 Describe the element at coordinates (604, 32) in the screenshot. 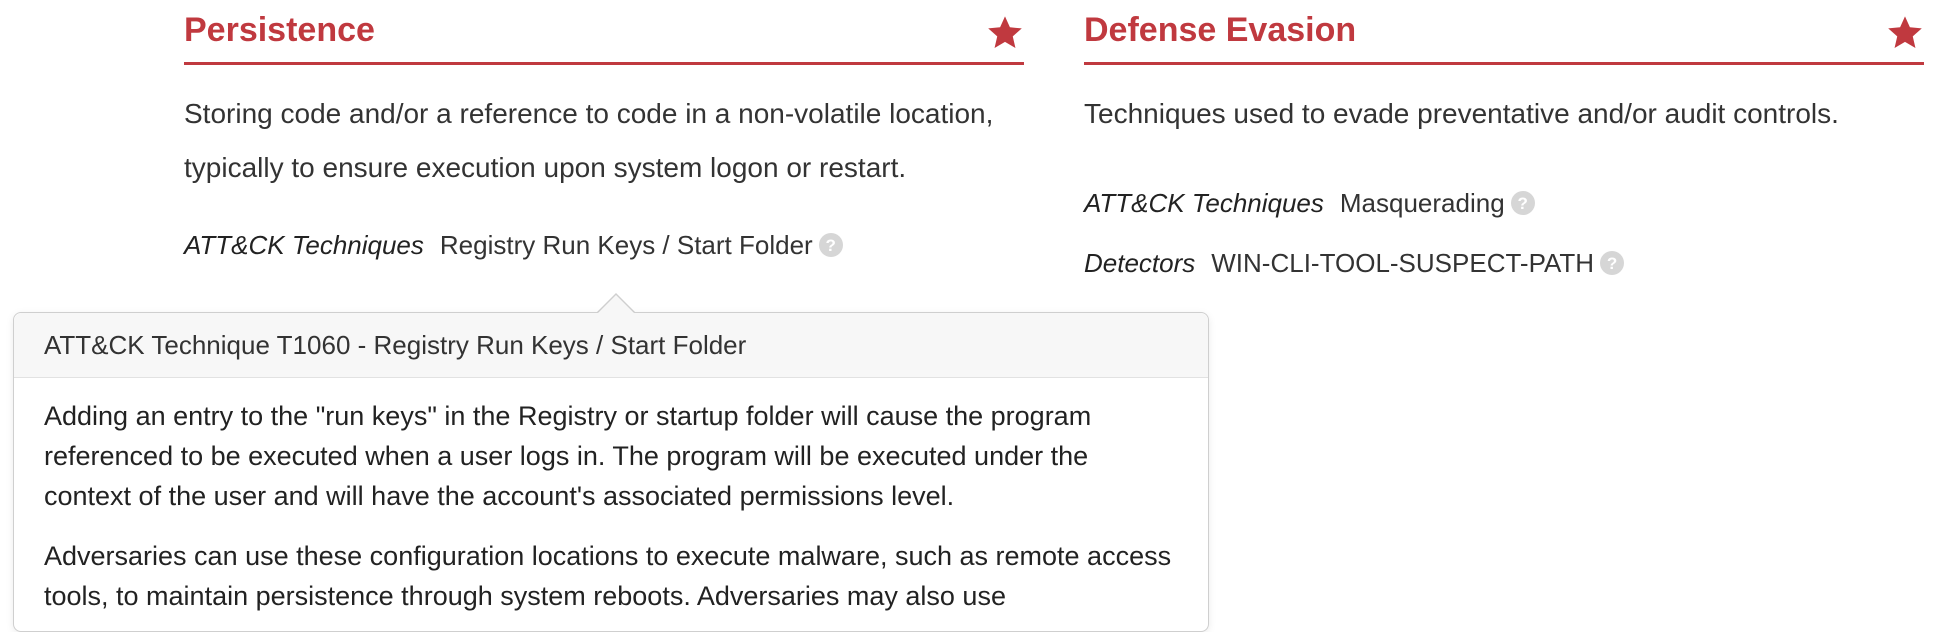

I see `card-header: Persistence` at that location.